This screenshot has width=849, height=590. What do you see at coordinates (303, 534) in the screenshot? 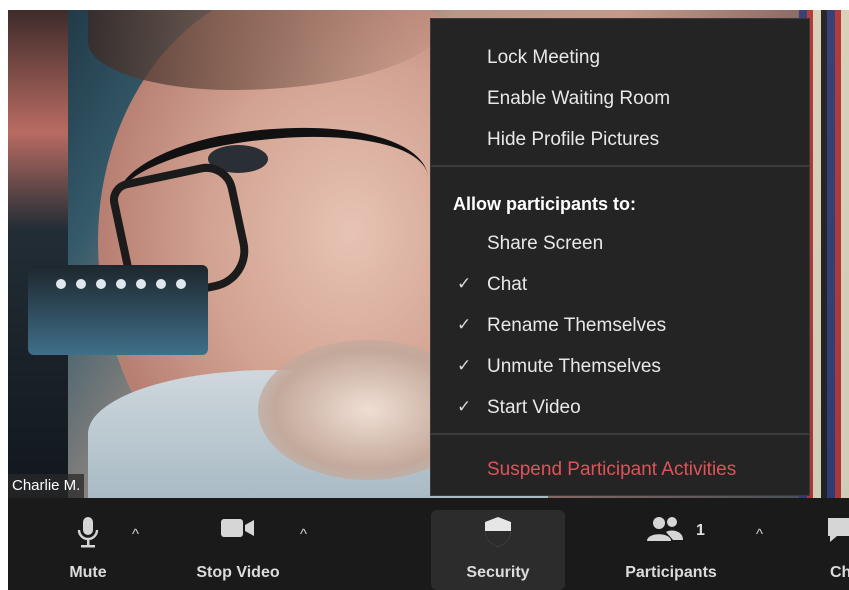
I see `video-options-caret: ^` at bounding box center [303, 534].